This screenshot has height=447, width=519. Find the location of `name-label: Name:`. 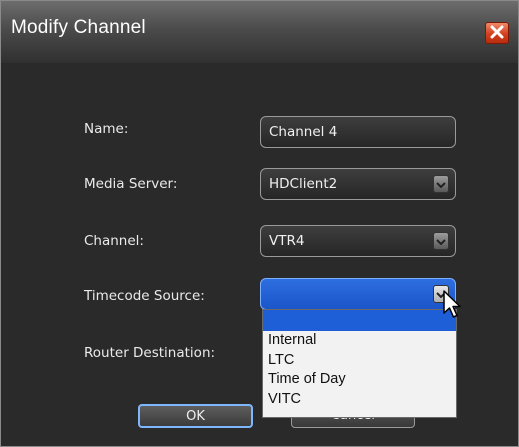

name-label: Name: is located at coordinates (106, 129).